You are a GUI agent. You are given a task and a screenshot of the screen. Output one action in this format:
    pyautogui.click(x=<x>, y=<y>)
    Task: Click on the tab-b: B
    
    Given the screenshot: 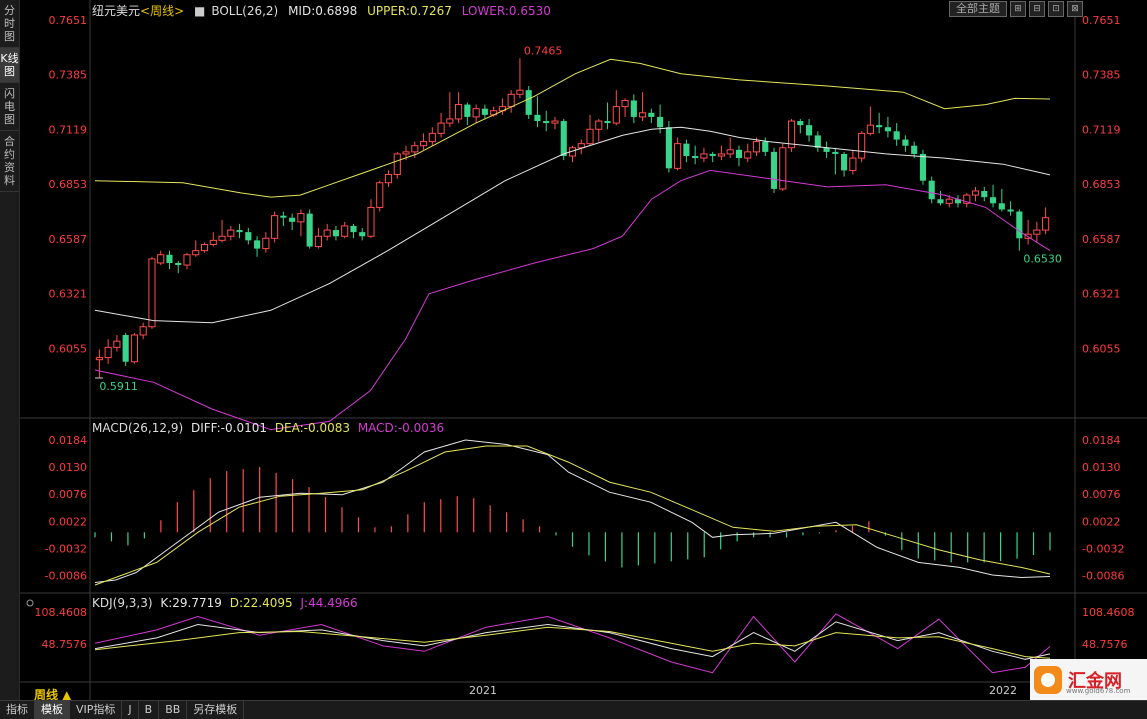 What is the action you would take?
    pyautogui.click(x=149, y=710)
    